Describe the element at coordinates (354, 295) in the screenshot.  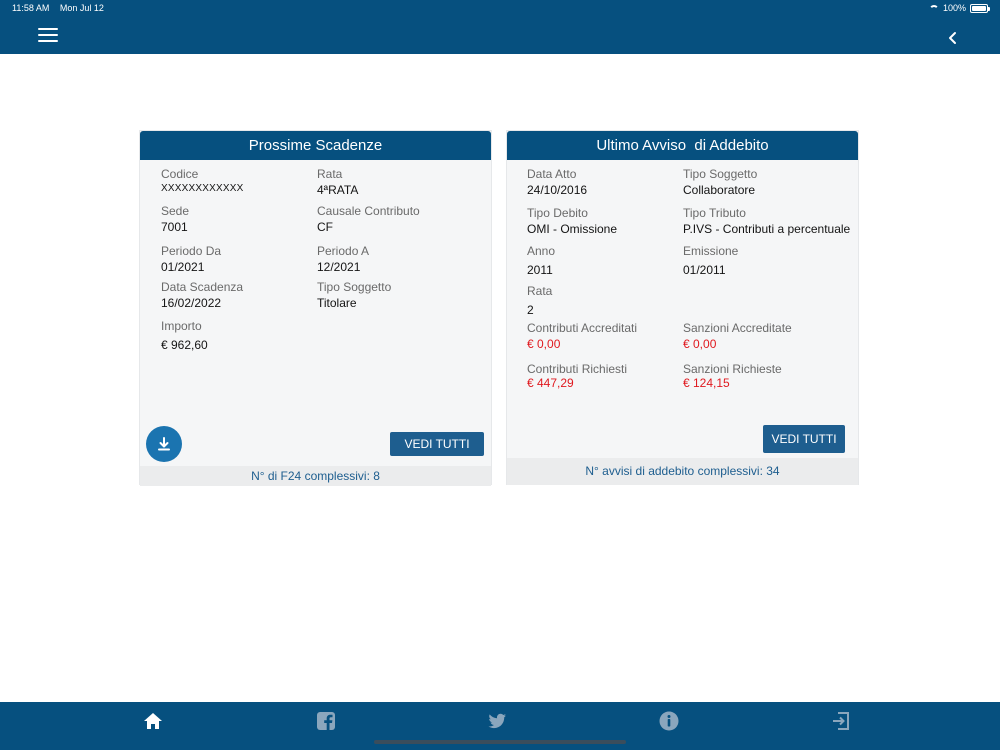
I see `tipo-soggetto-field: Tipo Soggetto Titolare` at that location.